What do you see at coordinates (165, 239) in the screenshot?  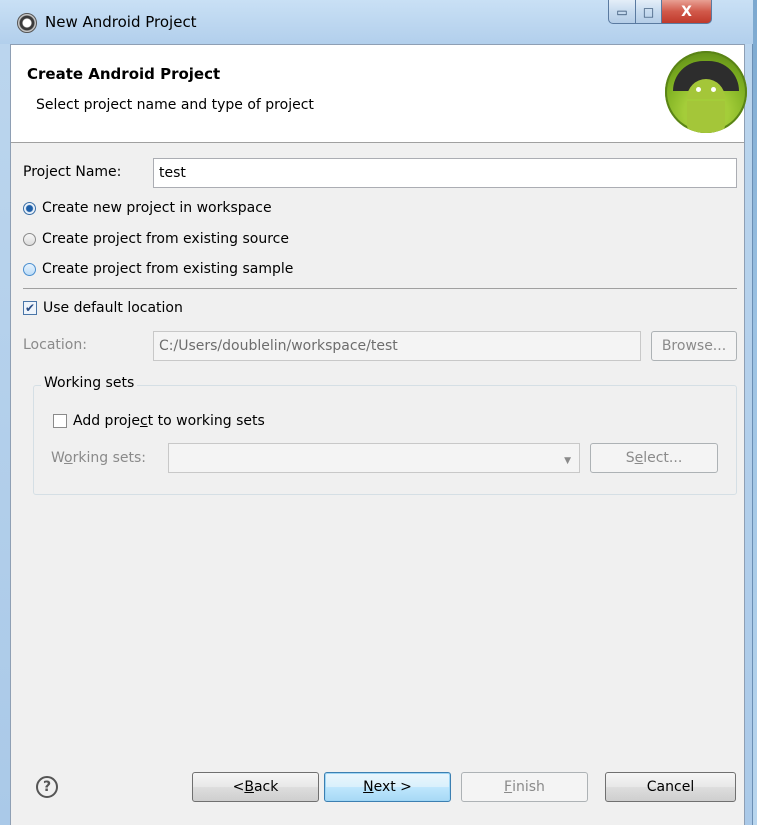 I see `radio-existing-source-label: Create project from existing source` at bounding box center [165, 239].